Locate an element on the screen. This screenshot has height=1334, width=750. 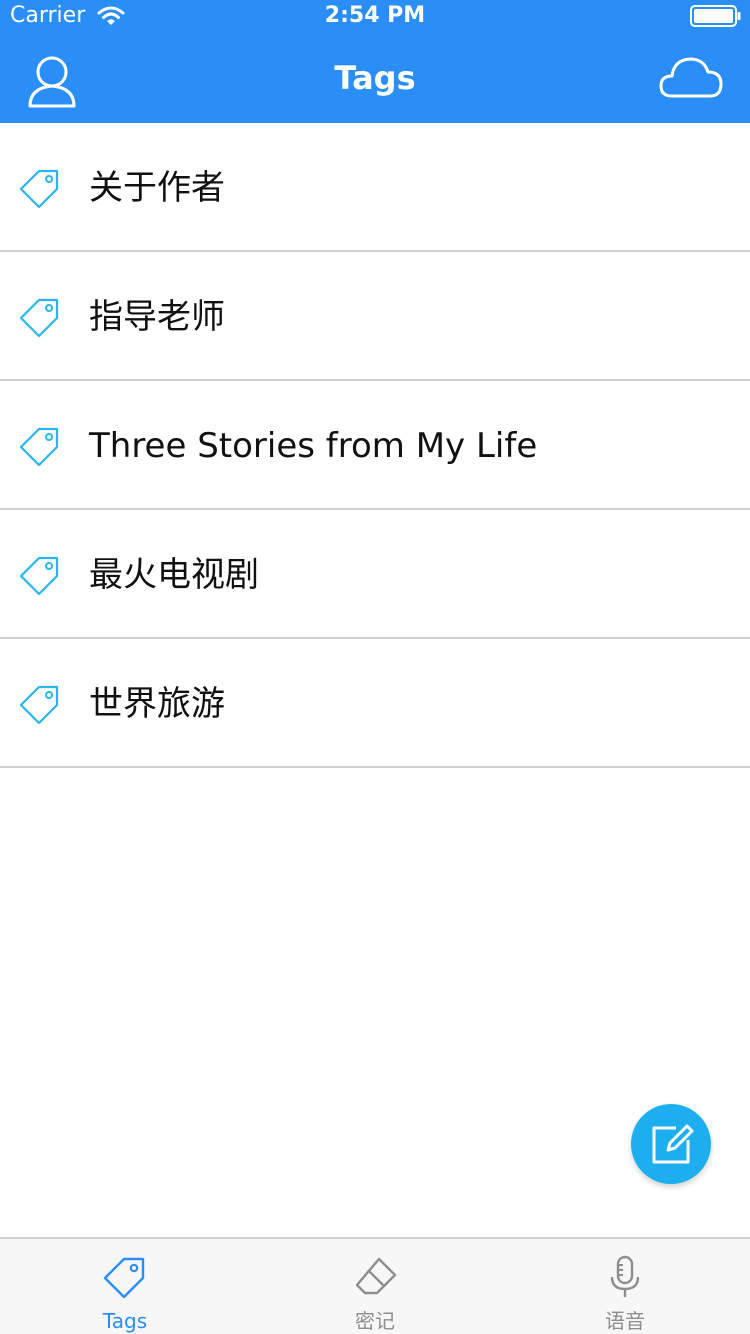
tag-row: Three Stories from My Life is located at coordinates (375, 445).